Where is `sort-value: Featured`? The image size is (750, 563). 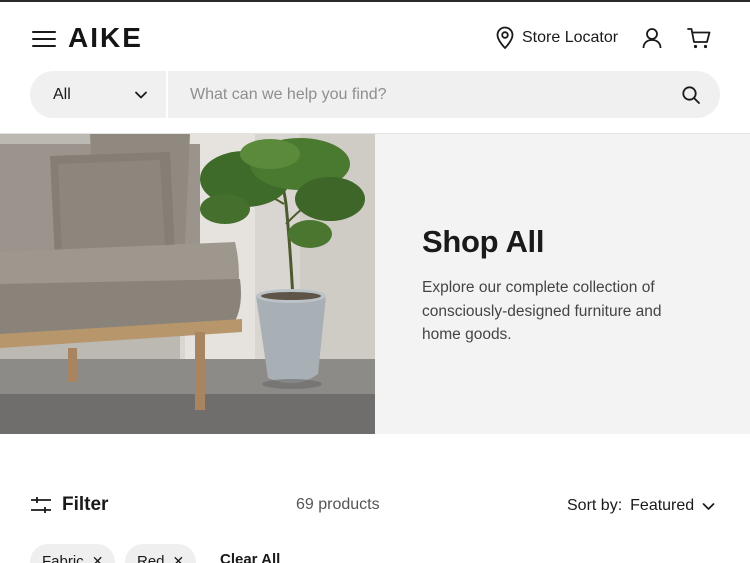
sort-value: Featured is located at coordinates (662, 505).